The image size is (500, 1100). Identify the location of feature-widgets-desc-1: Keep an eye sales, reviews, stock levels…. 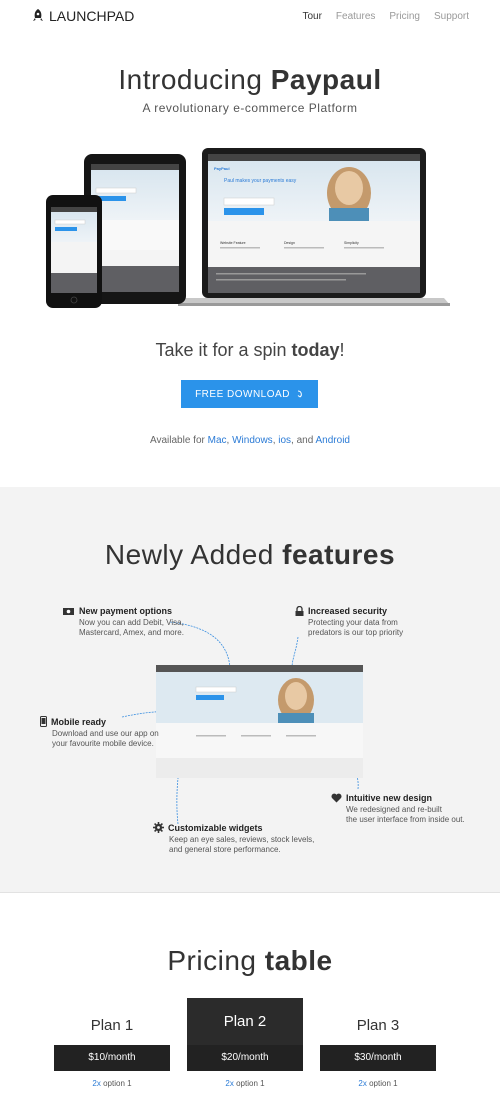
(242, 839).